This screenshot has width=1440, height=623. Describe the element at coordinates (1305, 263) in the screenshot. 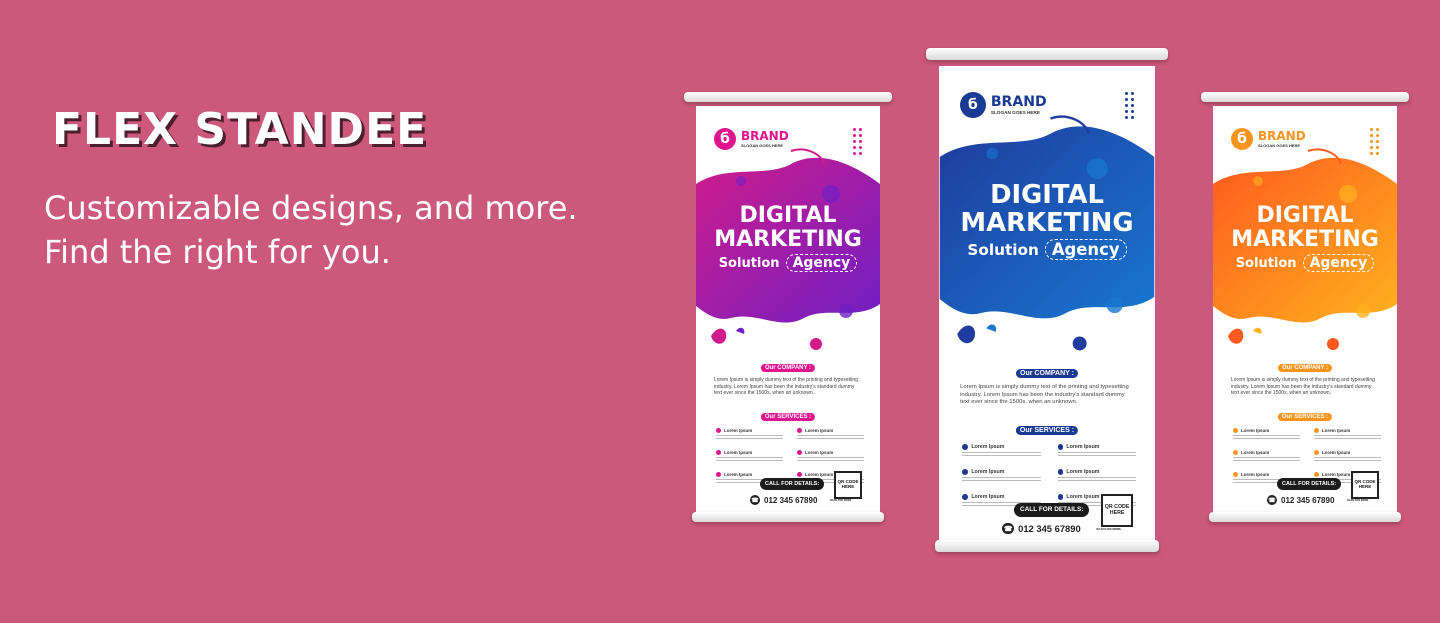

I see `solution-row: Solution Agency` at that location.